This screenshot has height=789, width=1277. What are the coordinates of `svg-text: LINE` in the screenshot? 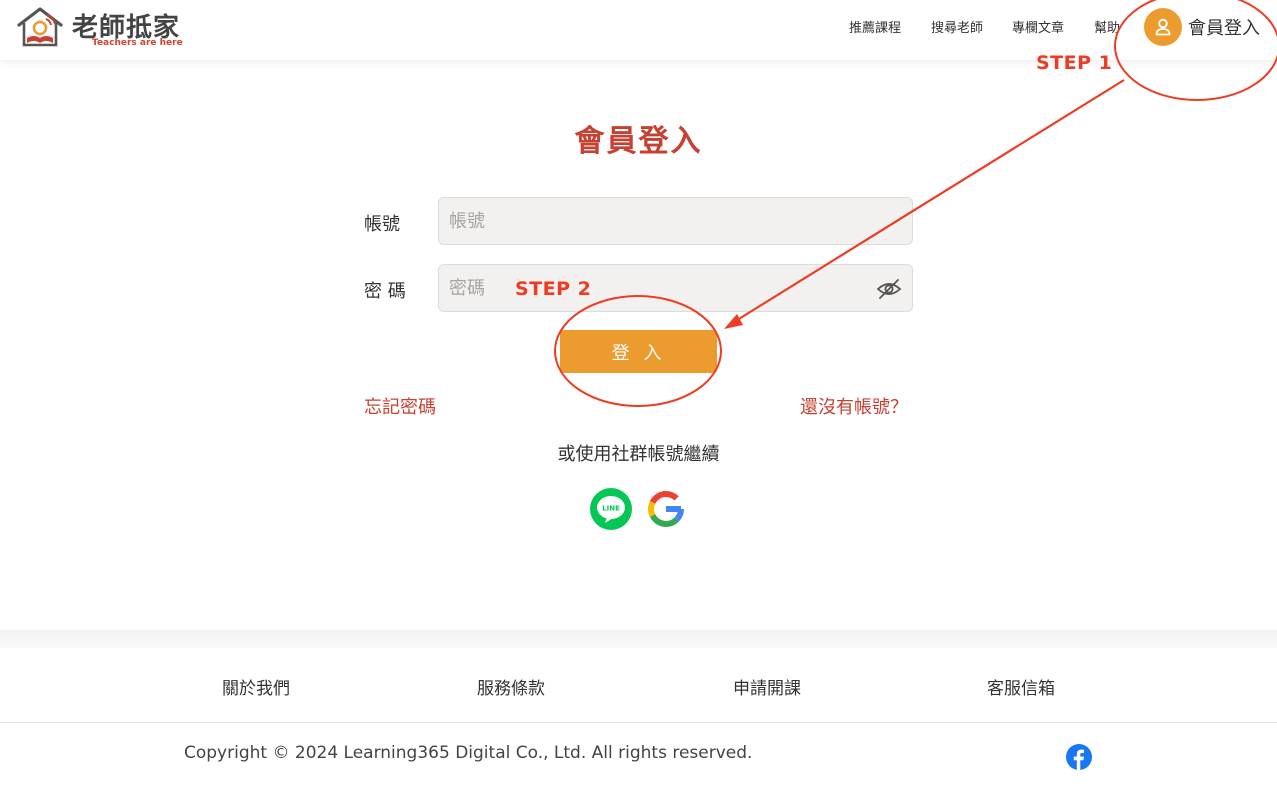 It's located at (611, 509).